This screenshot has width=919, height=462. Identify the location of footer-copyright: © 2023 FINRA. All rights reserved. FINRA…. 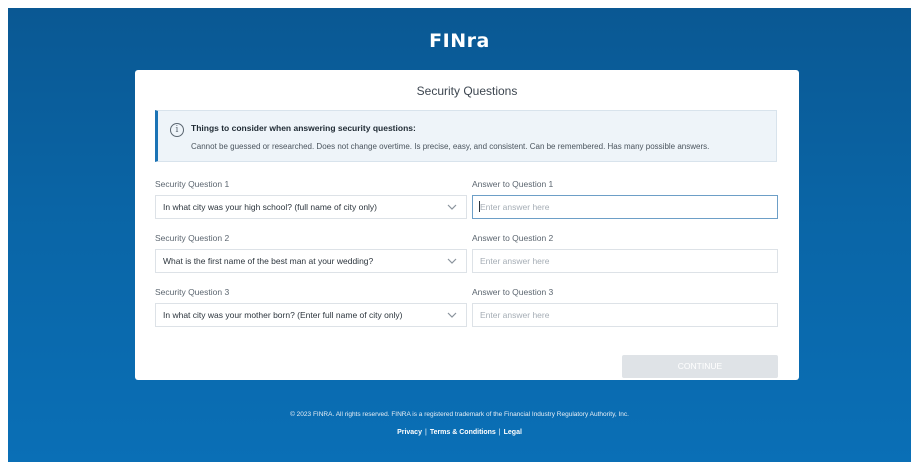
(459, 414).